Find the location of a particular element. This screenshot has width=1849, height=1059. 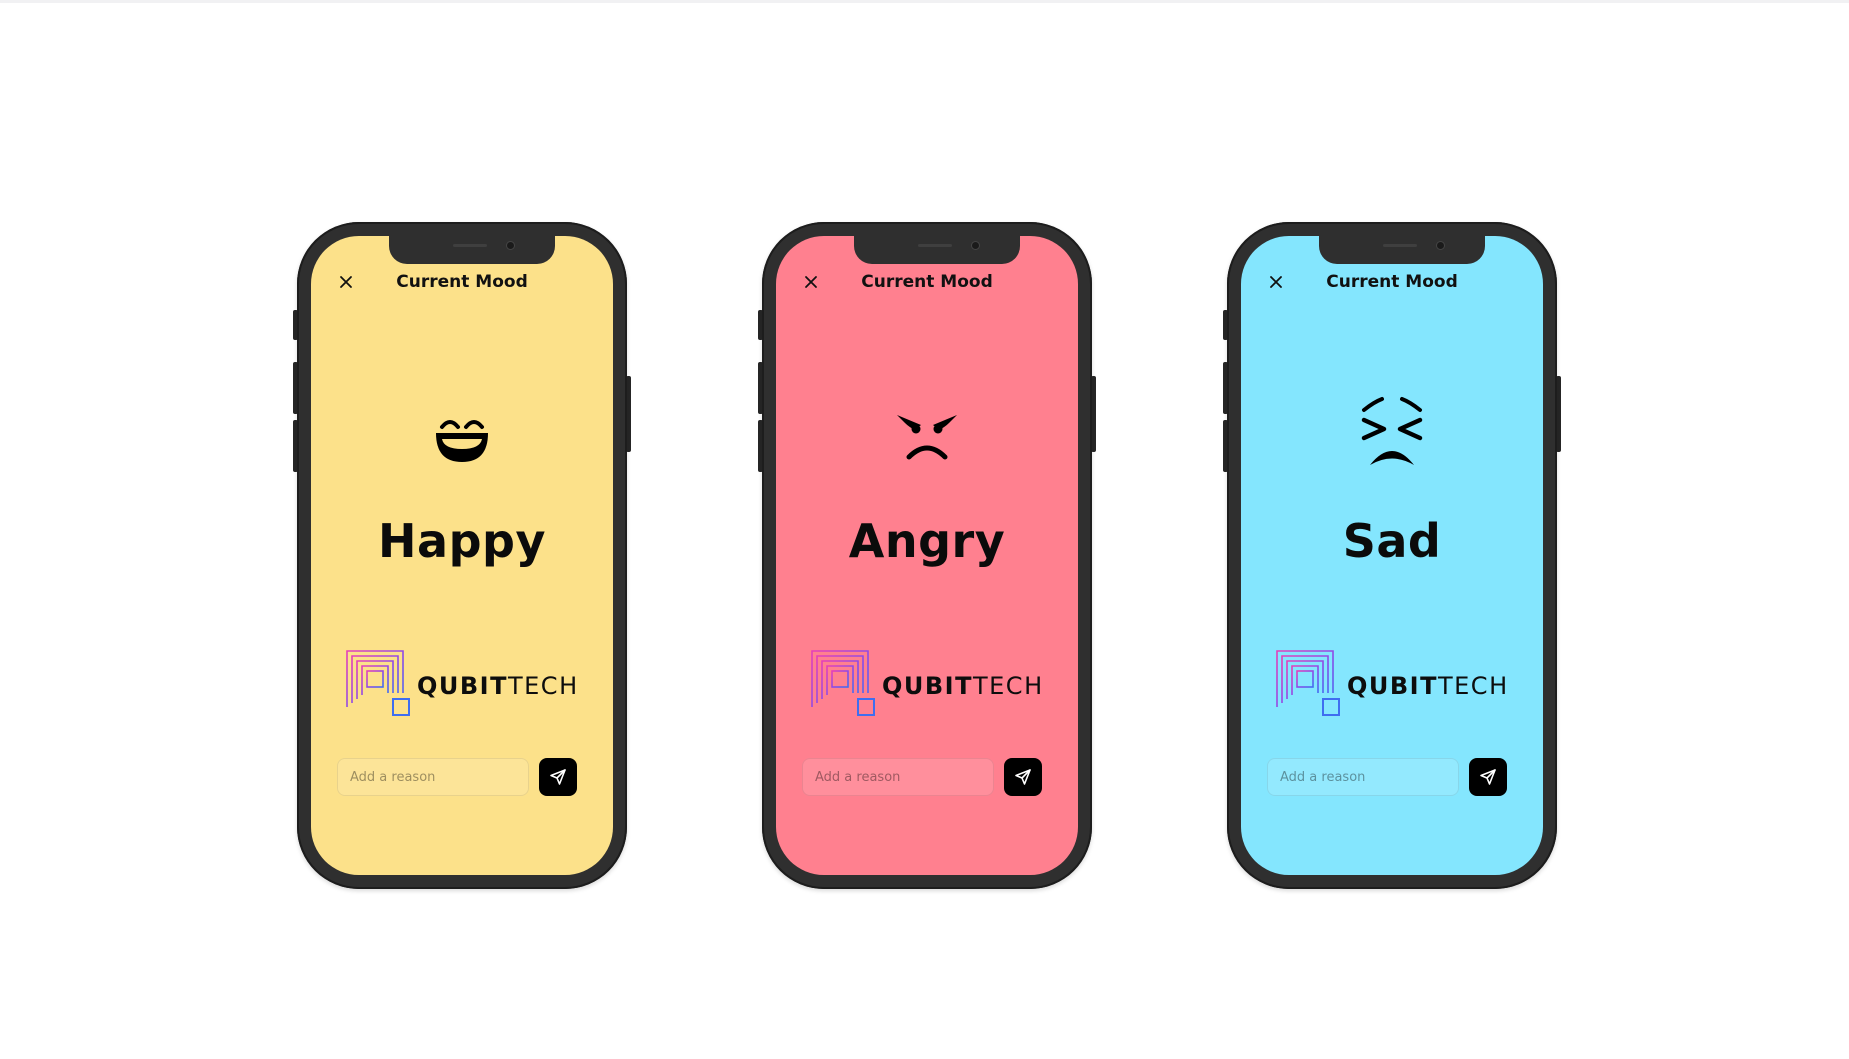

top-divider is located at coordinates (924, 1).